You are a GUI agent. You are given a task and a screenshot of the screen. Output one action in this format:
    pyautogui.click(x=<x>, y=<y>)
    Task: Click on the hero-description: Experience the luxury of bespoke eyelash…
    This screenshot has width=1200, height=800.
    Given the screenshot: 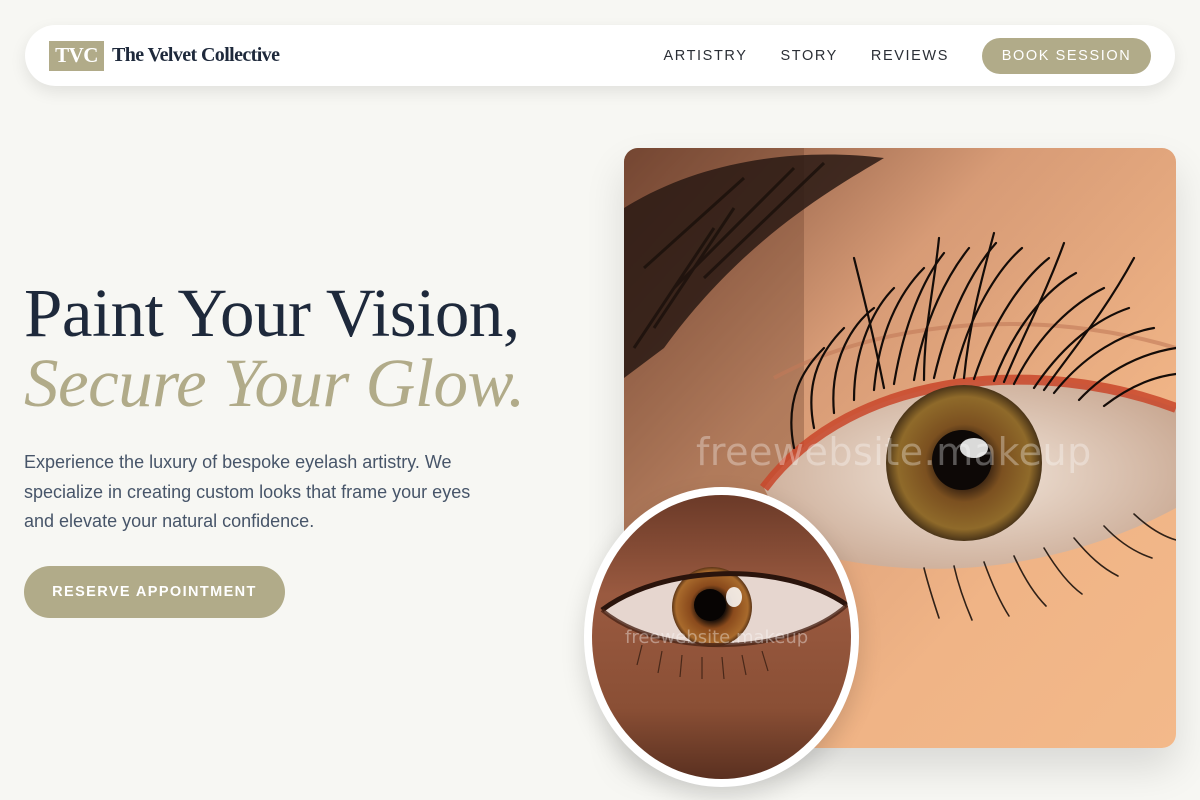 What is the action you would take?
    pyautogui.click(x=247, y=491)
    